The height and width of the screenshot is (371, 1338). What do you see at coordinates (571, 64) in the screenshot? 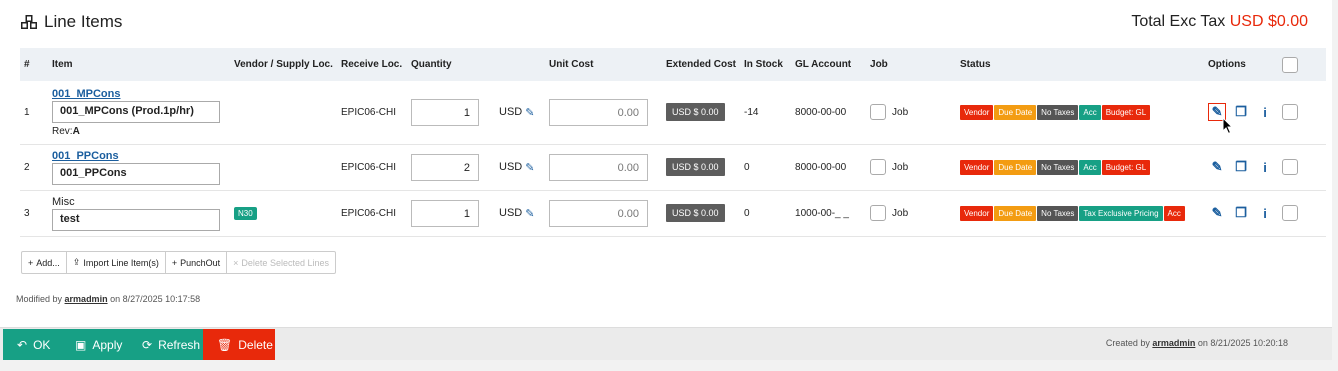
I see `col-unit-cost: Unit Cost` at bounding box center [571, 64].